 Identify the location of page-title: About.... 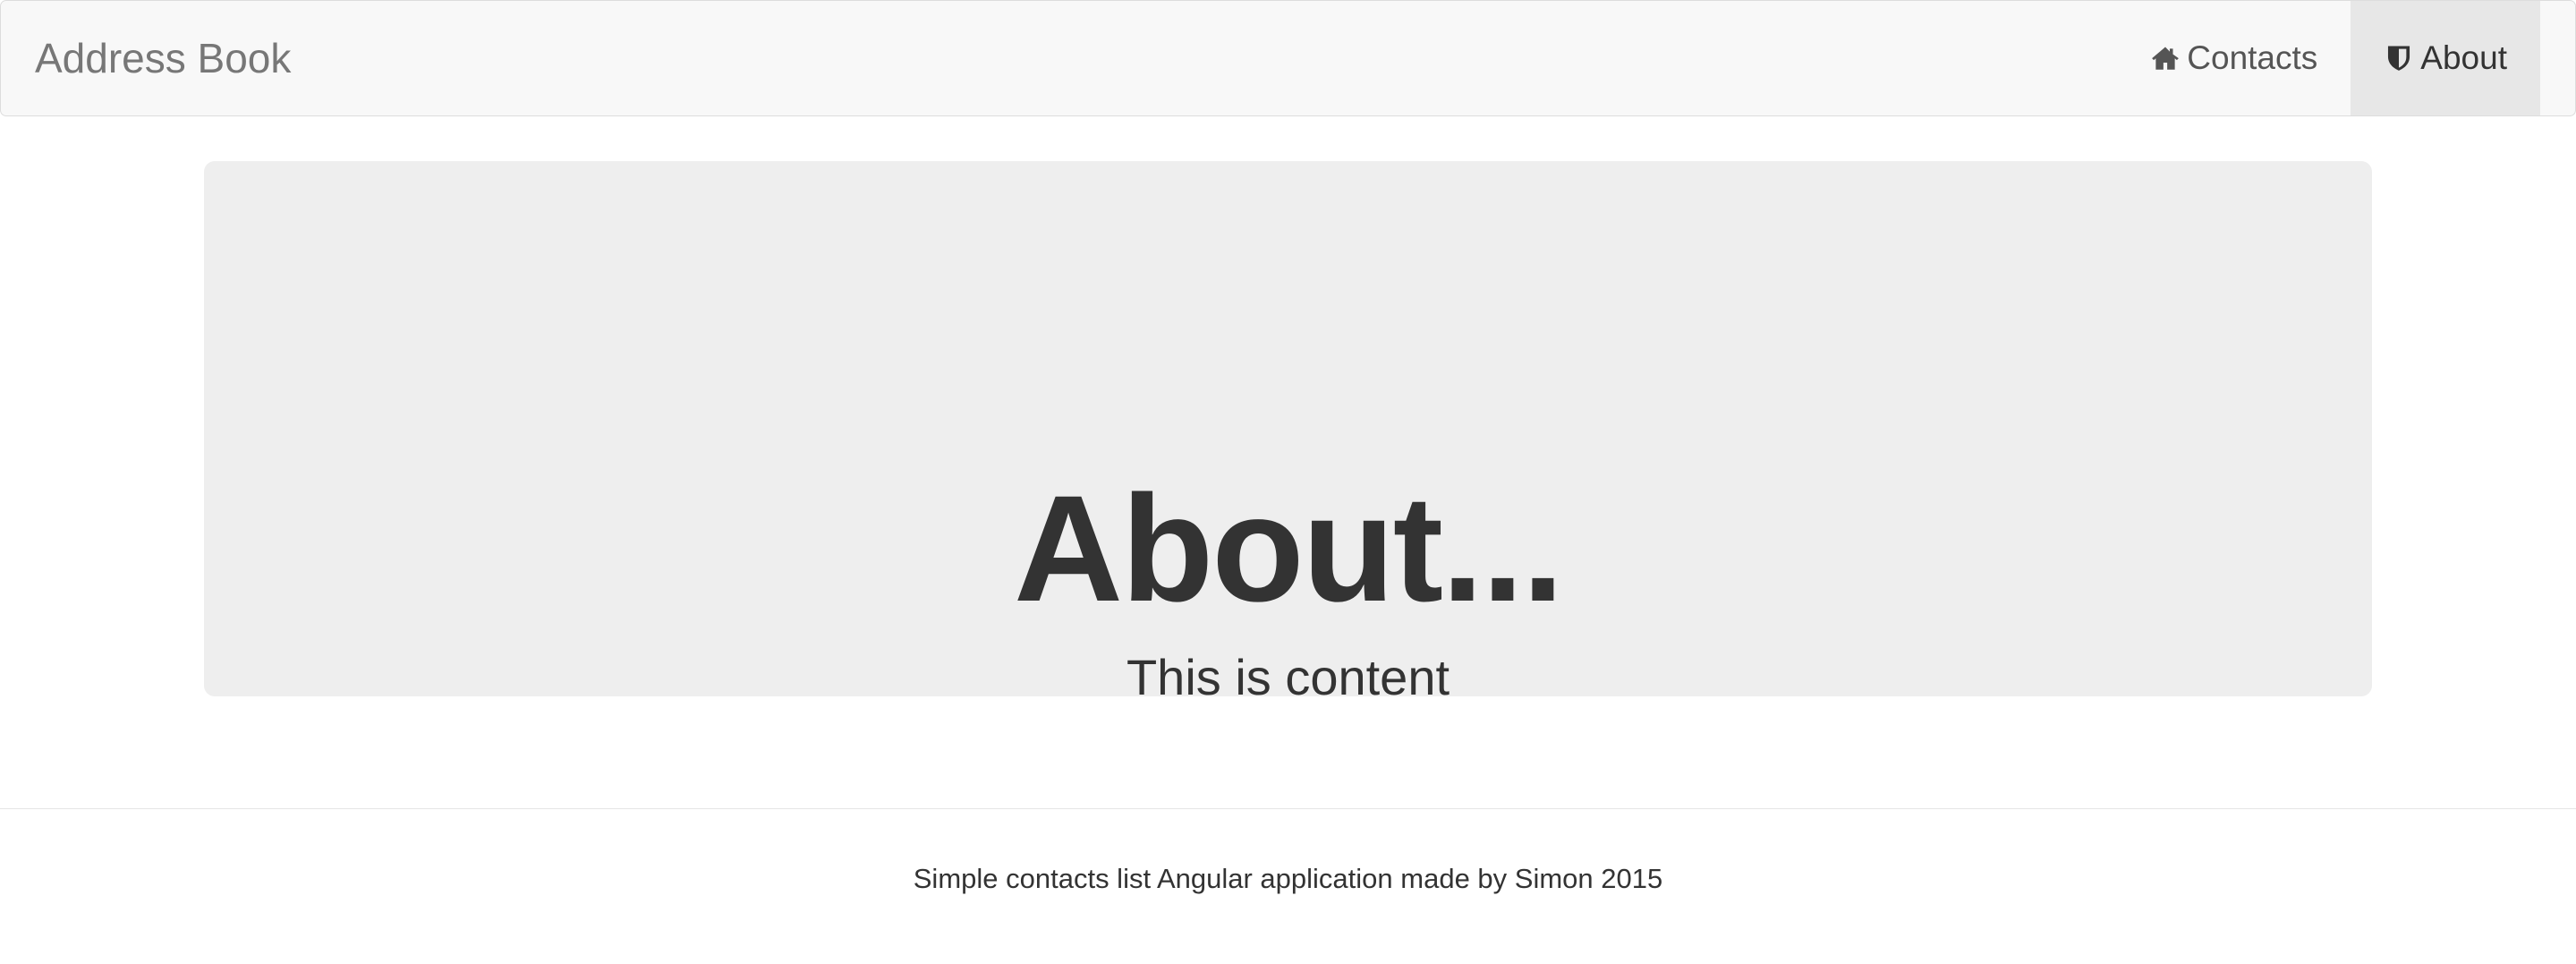
(1289, 548).